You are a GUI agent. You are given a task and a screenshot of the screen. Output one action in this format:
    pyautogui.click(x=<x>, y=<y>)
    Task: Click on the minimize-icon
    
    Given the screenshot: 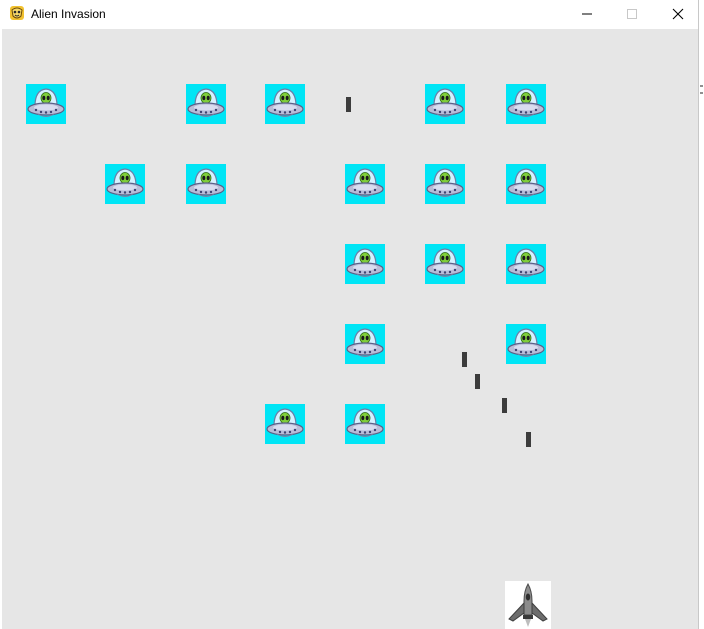 What is the action you would take?
    pyautogui.click(x=587, y=14)
    